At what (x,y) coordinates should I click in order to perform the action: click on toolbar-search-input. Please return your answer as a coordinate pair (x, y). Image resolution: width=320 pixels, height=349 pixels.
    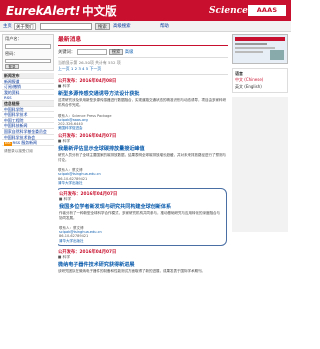
    Looking at the image, I should click on (66, 26).